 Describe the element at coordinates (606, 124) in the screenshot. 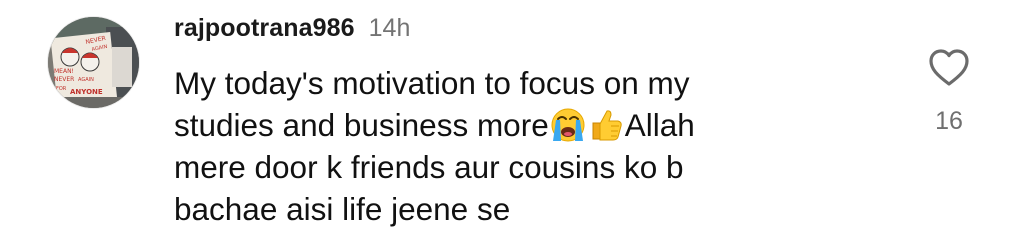

I see `thumbs-up-emoji-icon` at that location.